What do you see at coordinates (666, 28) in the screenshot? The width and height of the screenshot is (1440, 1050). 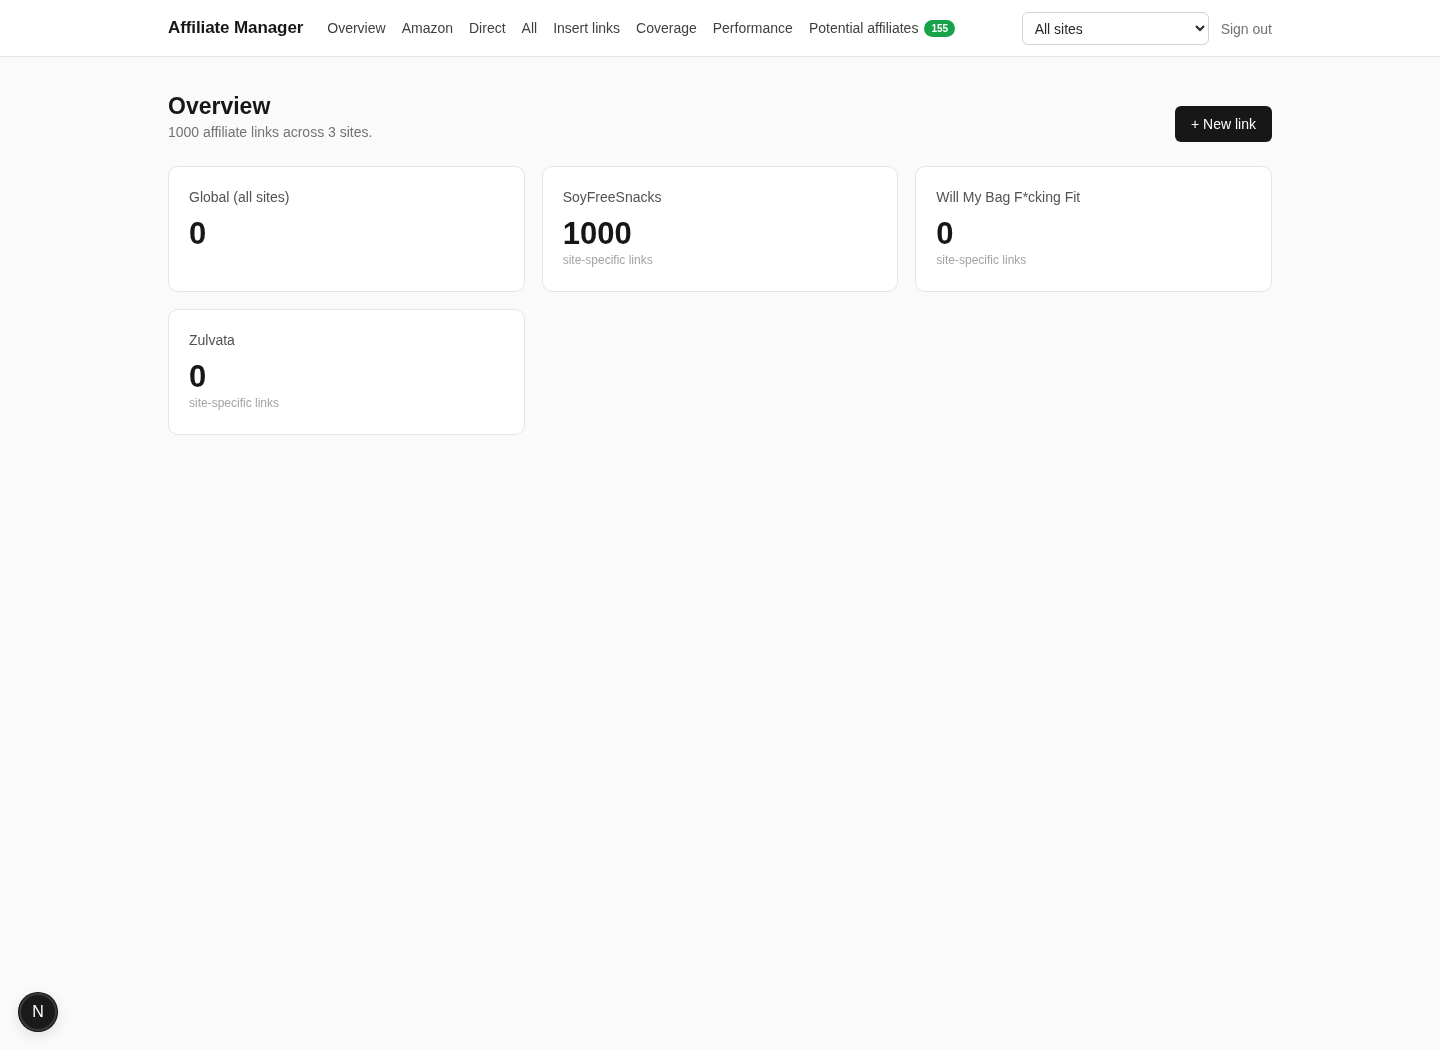 I see `nav-link: Coverage` at bounding box center [666, 28].